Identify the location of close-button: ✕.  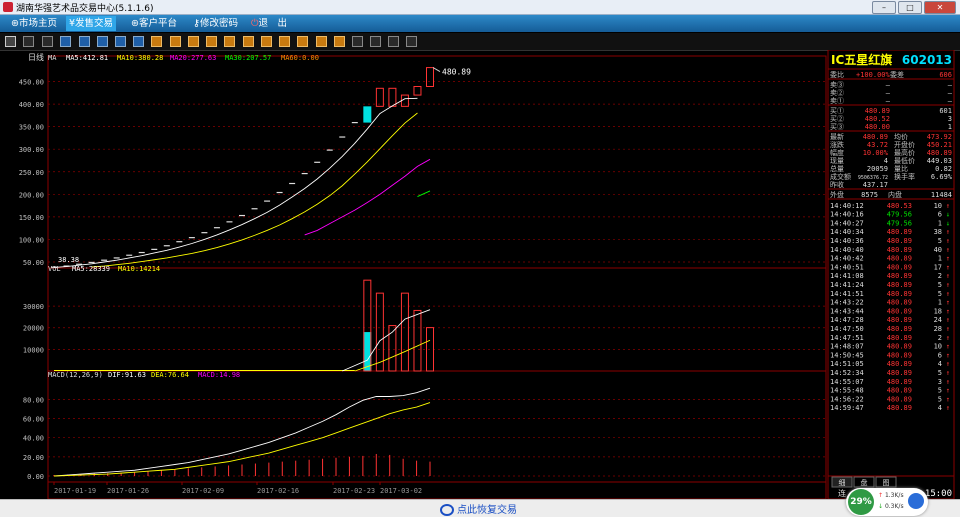
(940, 7).